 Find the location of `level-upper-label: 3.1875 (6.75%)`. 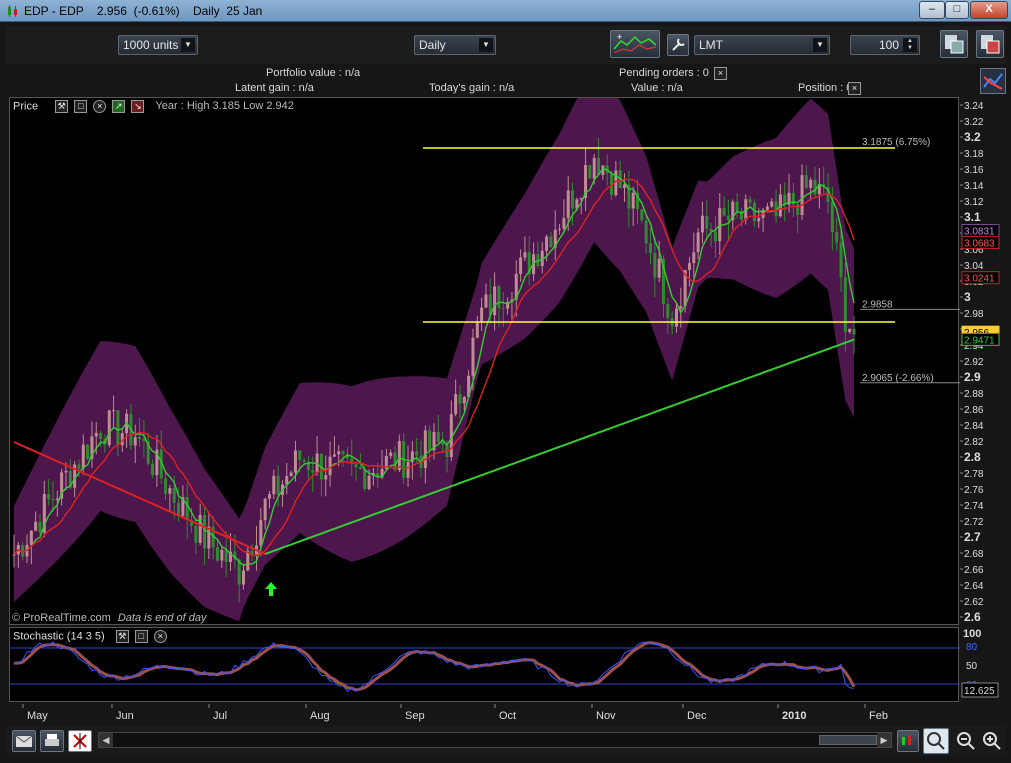

level-upper-label: 3.1875 (6.75%) is located at coordinates (896, 142).